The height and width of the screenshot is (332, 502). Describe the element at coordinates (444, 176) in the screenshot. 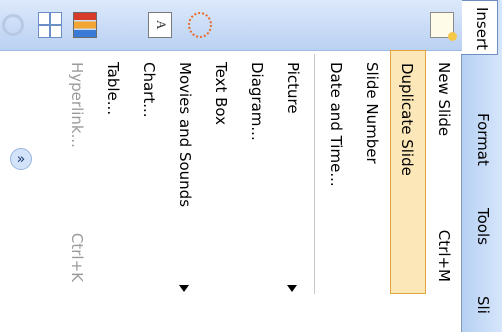

I see `menu-item-new-slide: New Slide Ctrl+M` at that location.